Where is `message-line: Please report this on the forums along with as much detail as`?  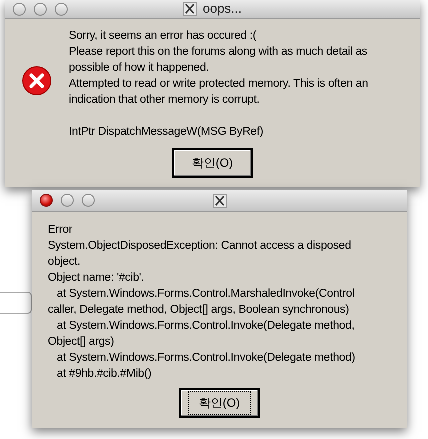 message-line: Please report this on the forums along with as much detail as is located at coordinates (218, 52).